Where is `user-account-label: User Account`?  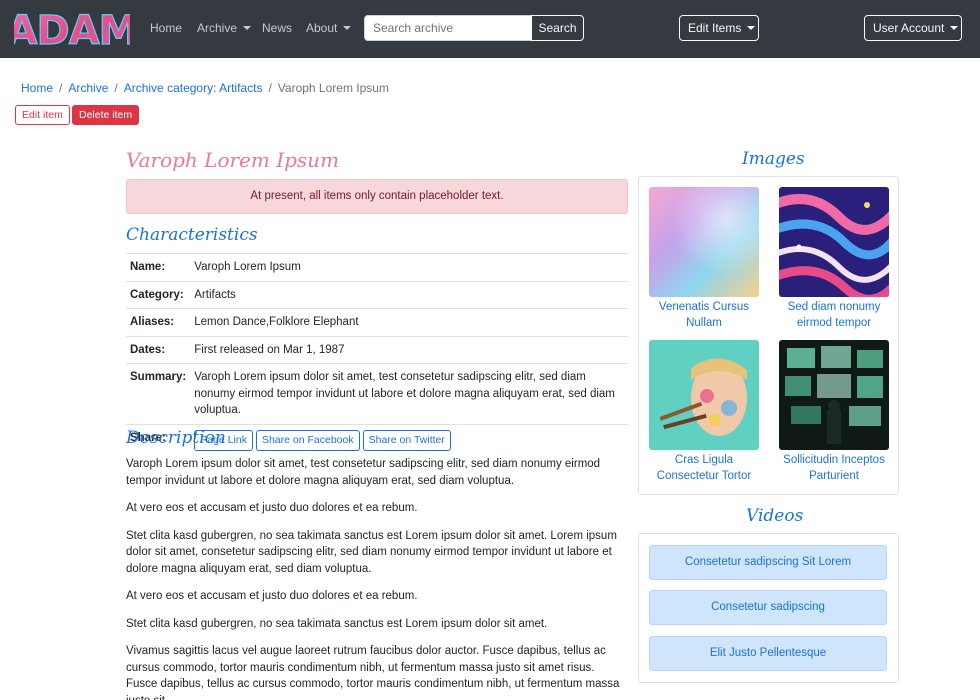
user-account-label: User Account is located at coordinates (909, 28).